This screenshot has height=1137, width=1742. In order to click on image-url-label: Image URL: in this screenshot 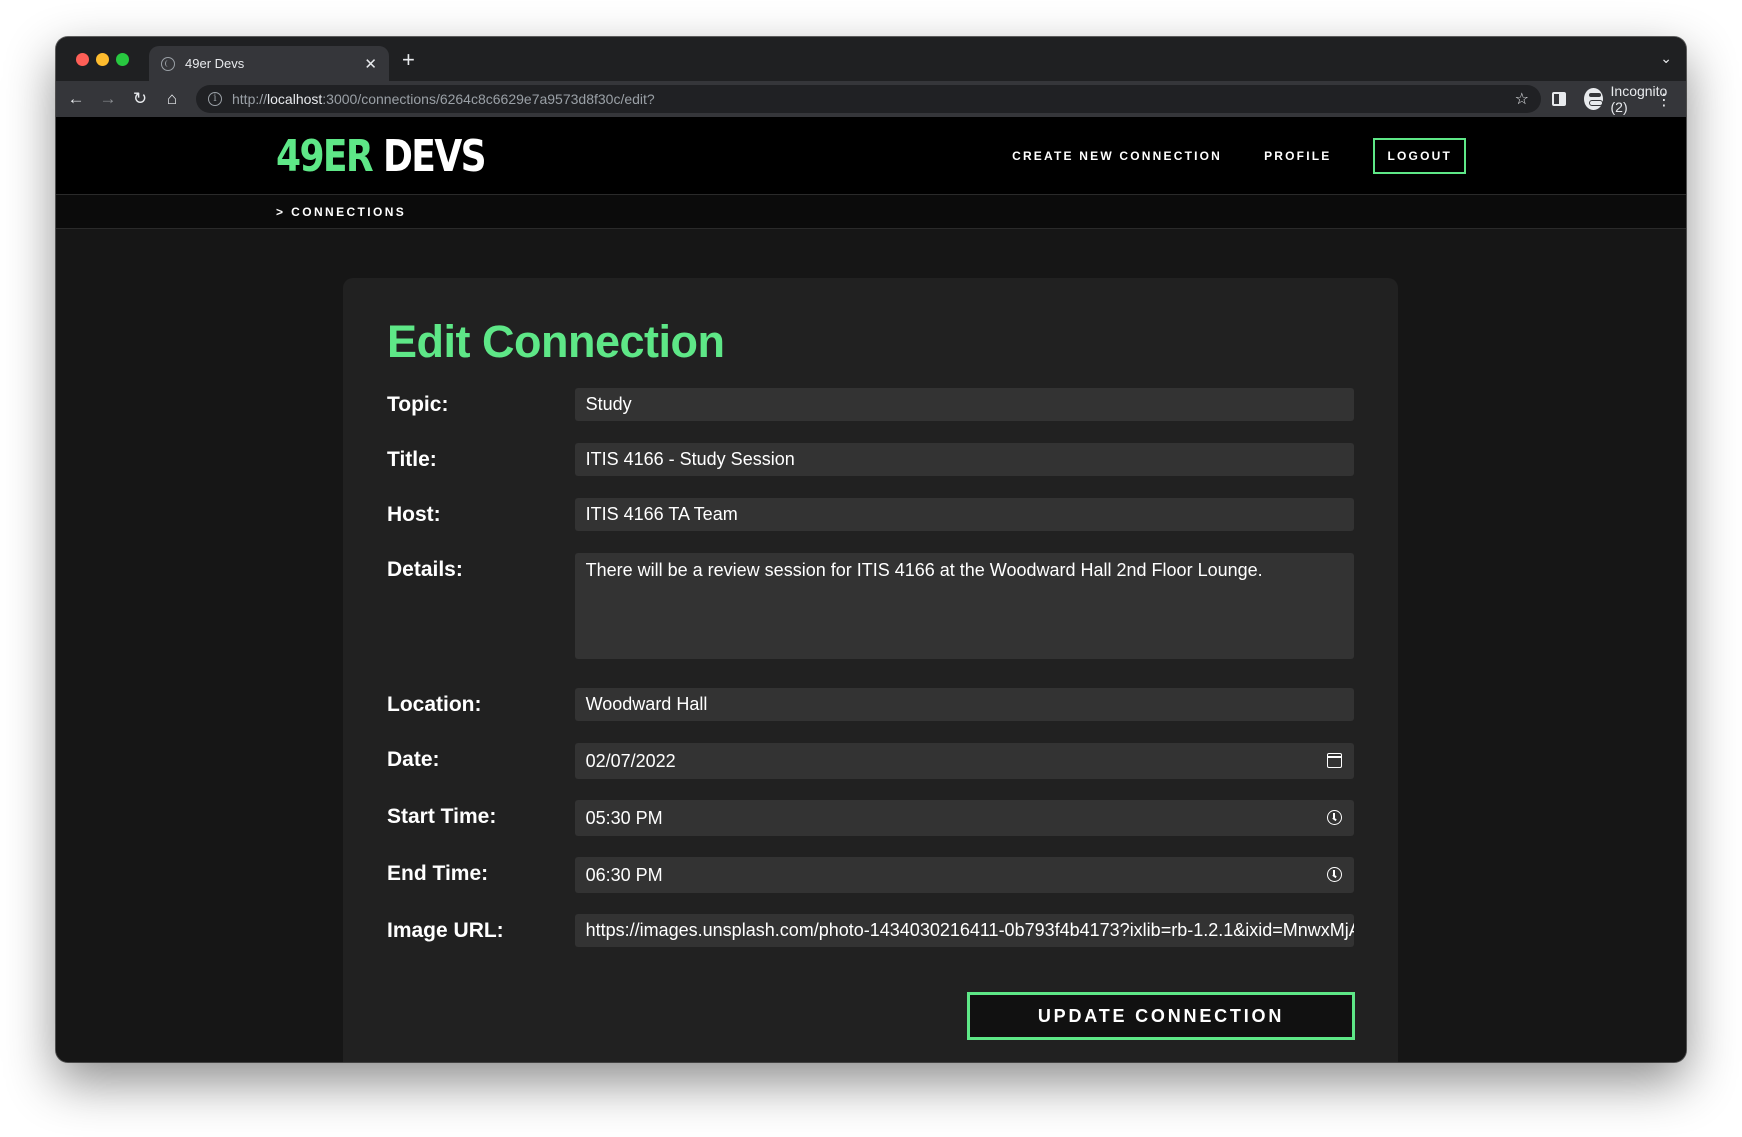, I will do `click(445, 930)`.